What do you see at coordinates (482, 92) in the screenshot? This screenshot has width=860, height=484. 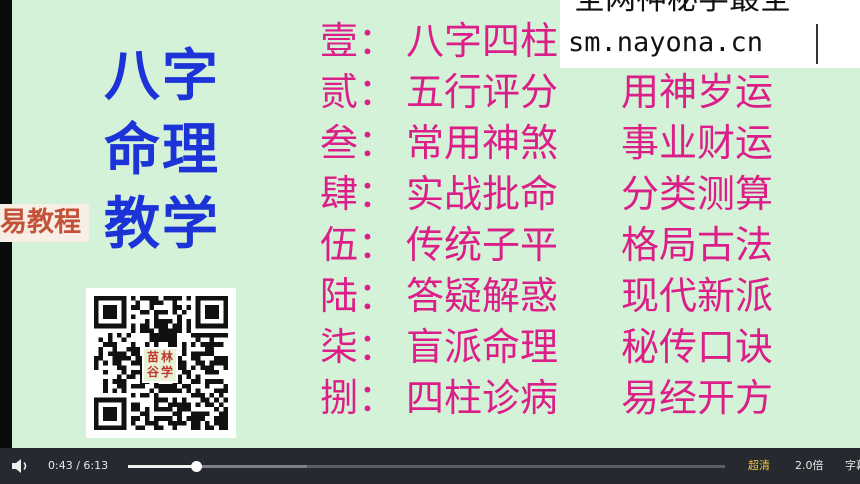 I see `row-topic-1: 五行评分` at bounding box center [482, 92].